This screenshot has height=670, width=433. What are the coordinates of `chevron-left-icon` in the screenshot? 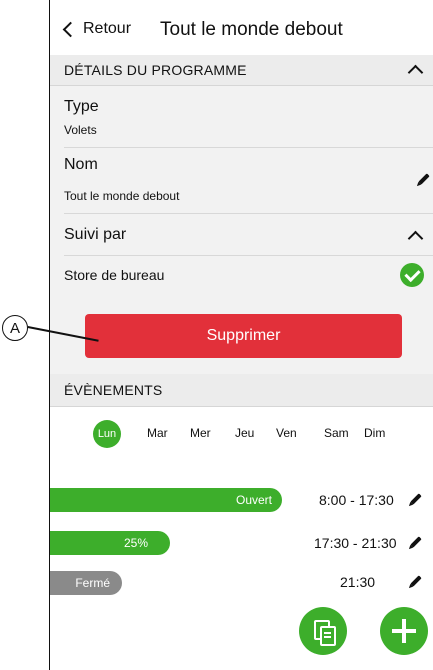 It's located at (70, 29).